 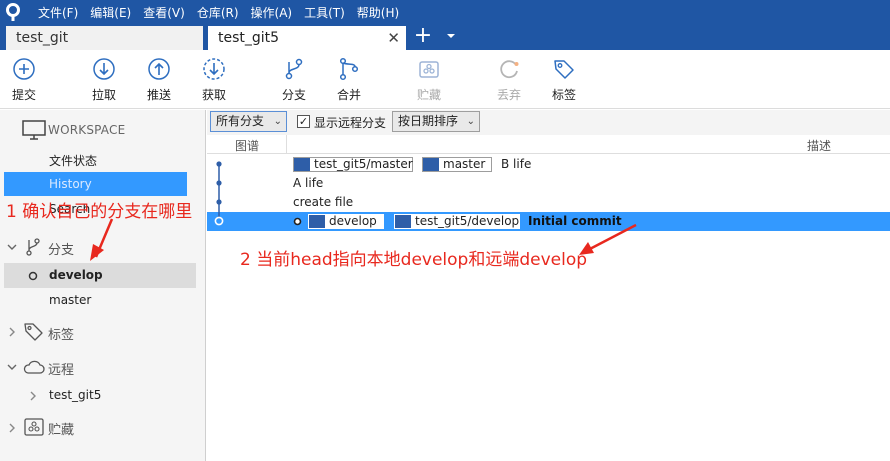 What do you see at coordinates (293, 95) in the screenshot?
I see `branch-label: 分支` at bounding box center [293, 95].